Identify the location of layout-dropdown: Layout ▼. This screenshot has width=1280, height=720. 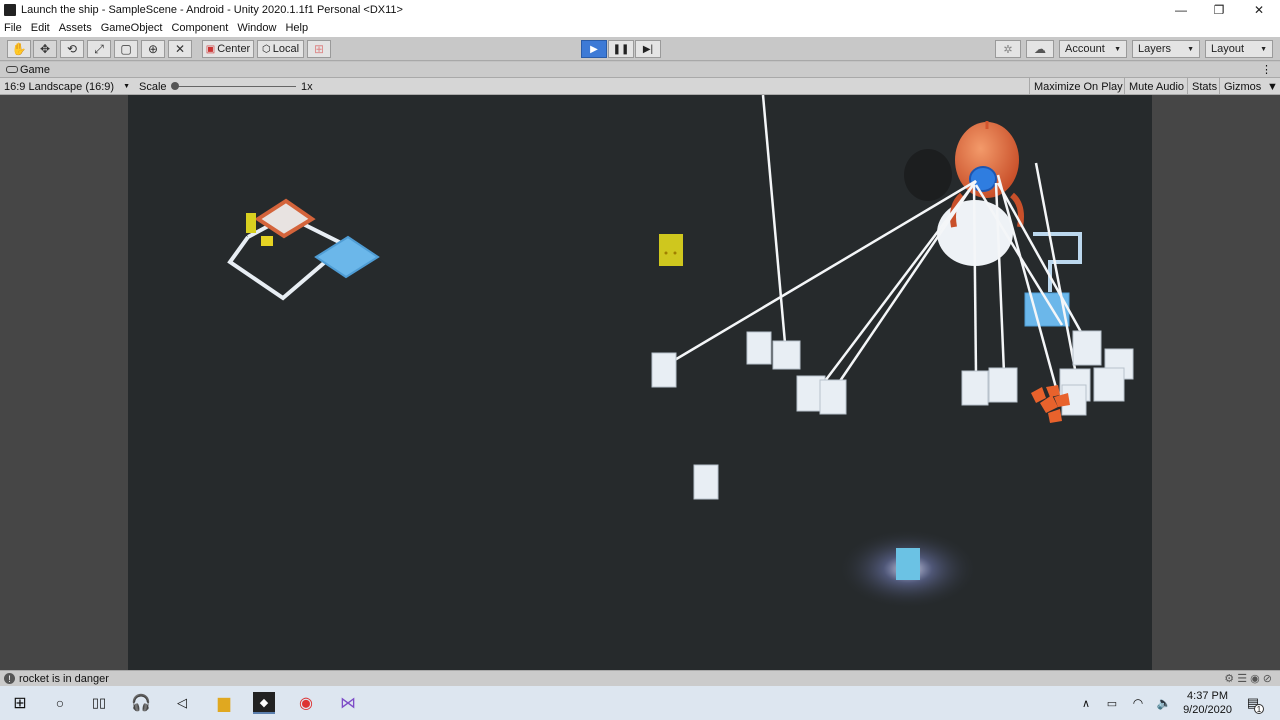
(1239, 49).